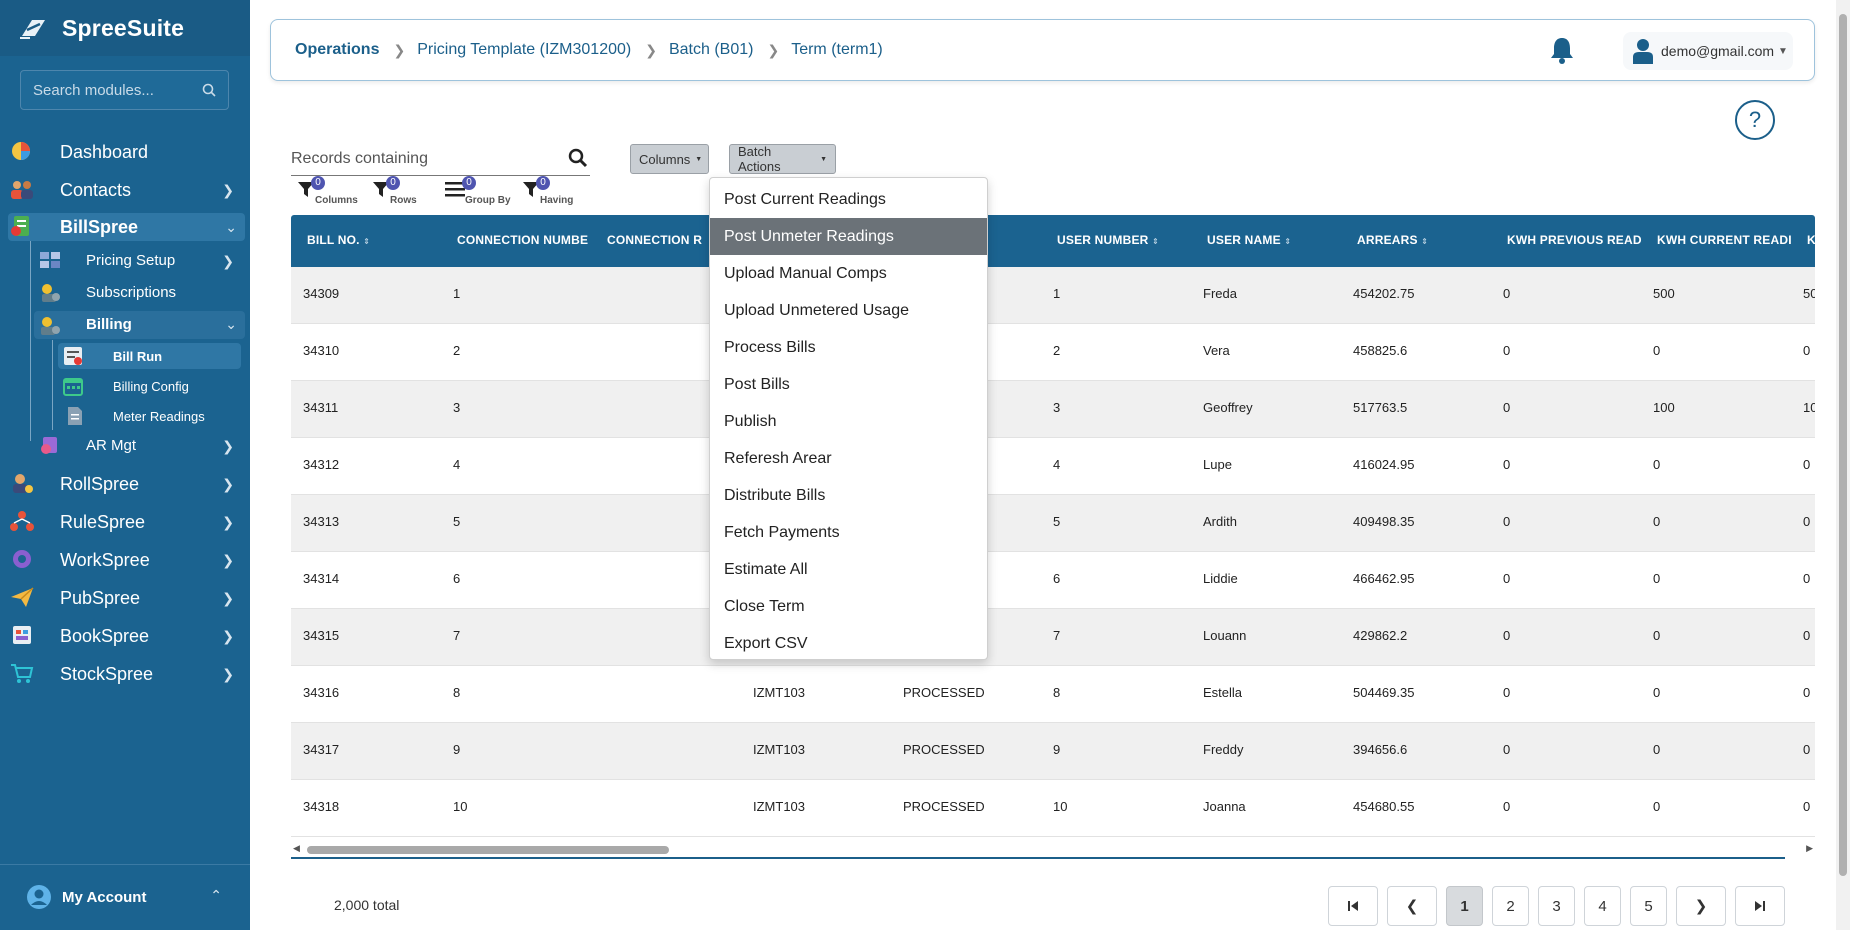 The width and height of the screenshot is (1850, 930). I want to click on column-header-k: K, so click(1811, 240).